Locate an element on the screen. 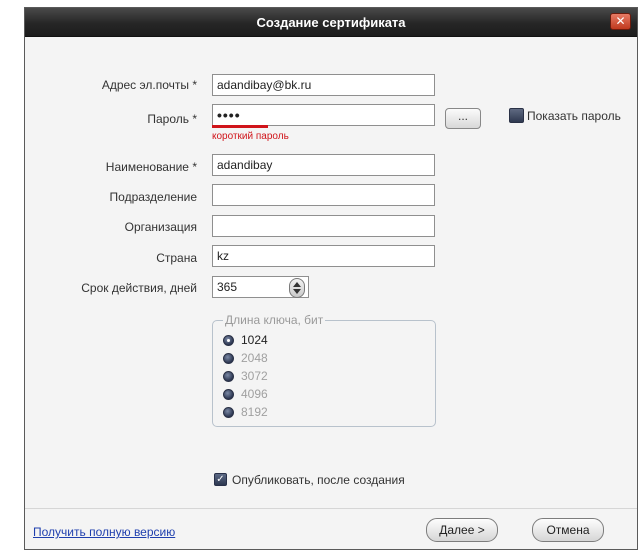 The width and height of the screenshot is (641, 554). radio-label-3072: 3072 is located at coordinates (254, 376).